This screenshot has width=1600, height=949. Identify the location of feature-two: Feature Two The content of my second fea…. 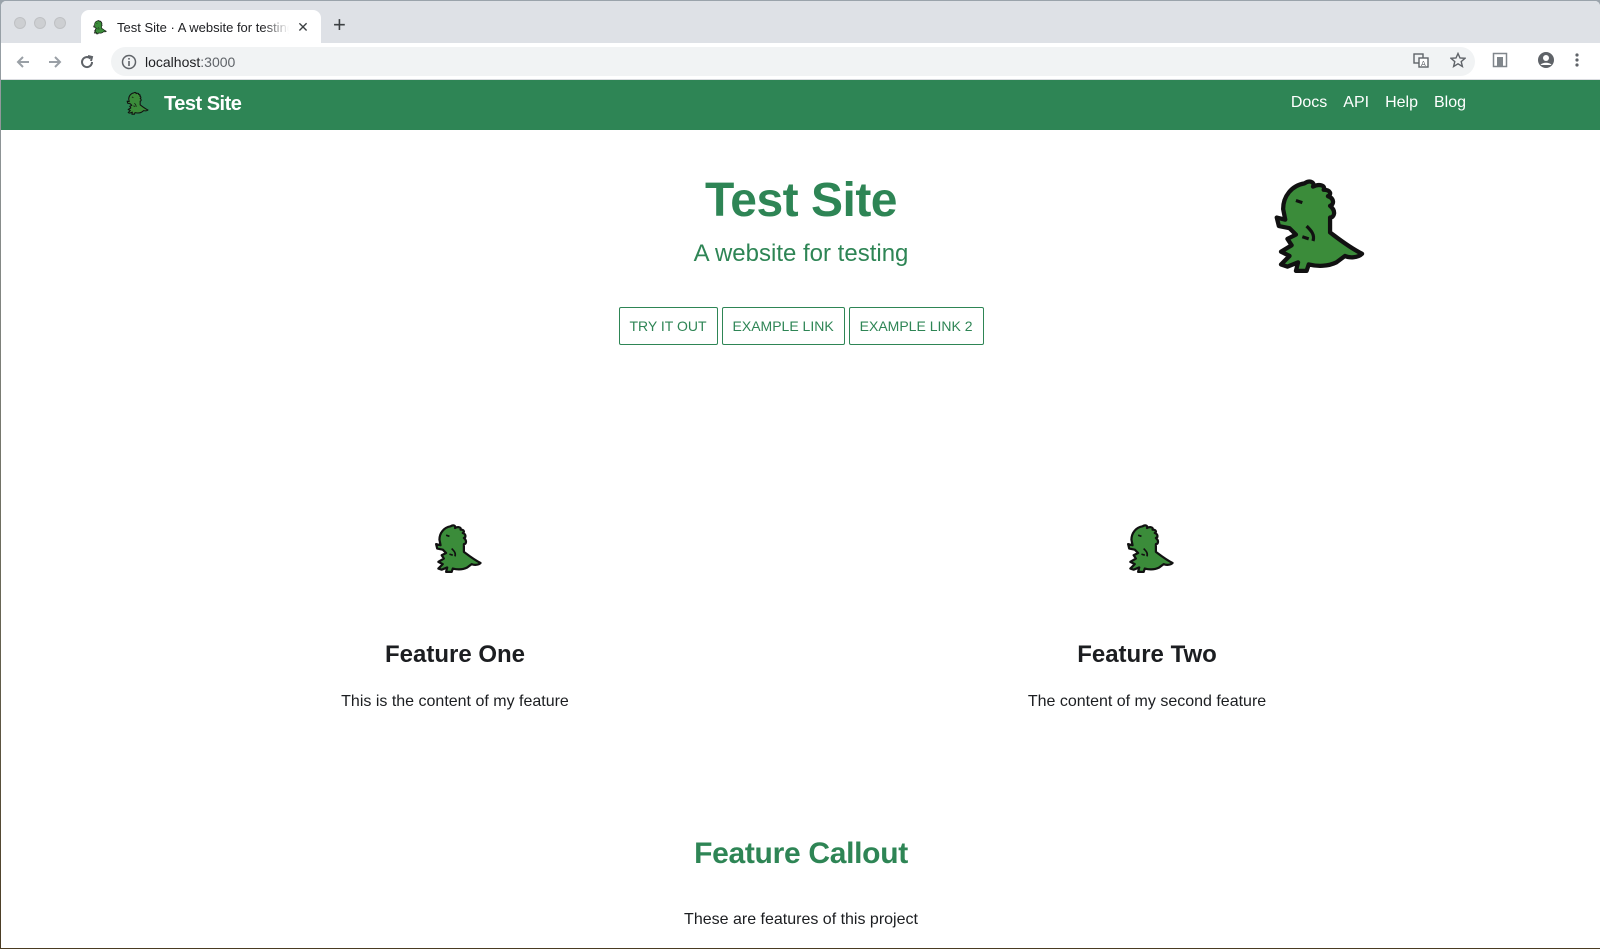
(1147, 617).